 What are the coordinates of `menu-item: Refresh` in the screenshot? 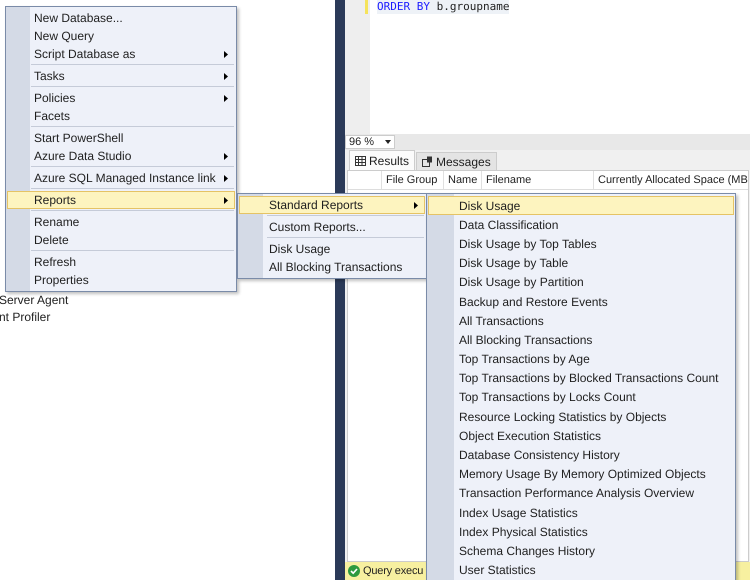 It's located at (121, 262).